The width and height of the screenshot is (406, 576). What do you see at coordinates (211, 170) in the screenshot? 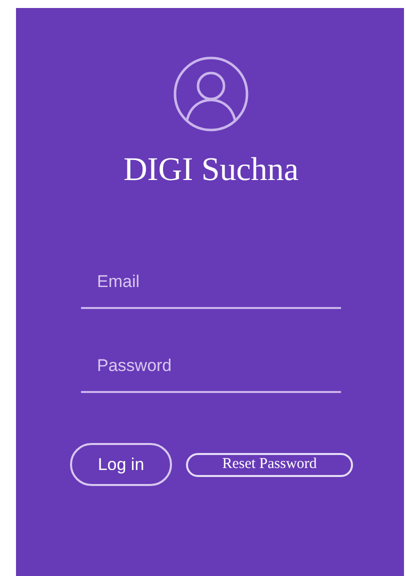
I see `app-title: DIGI Suchna` at bounding box center [211, 170].